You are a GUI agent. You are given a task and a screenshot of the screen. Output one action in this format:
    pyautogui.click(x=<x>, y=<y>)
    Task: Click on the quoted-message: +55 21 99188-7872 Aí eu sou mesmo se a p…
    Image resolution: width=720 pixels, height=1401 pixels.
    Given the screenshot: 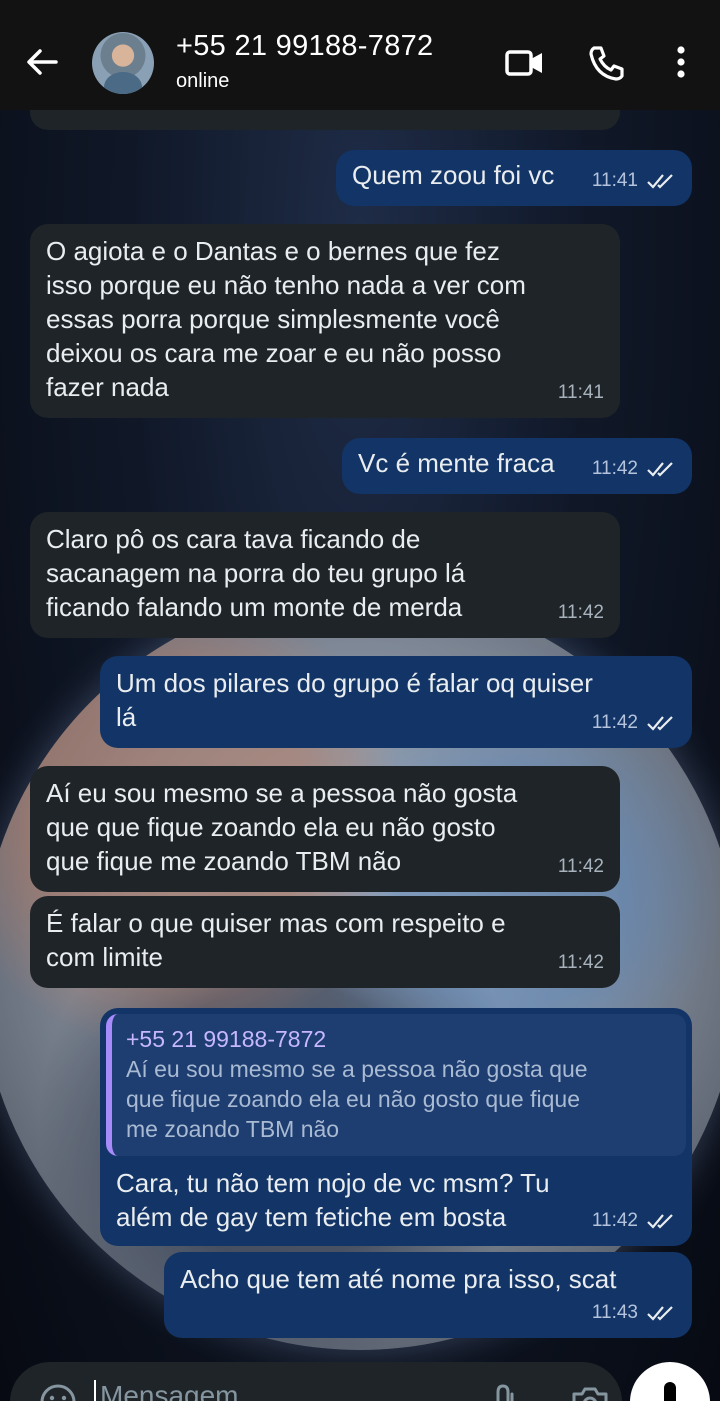 What is the action you would take?
    pyautogui.click(x=396, y=1085)
    